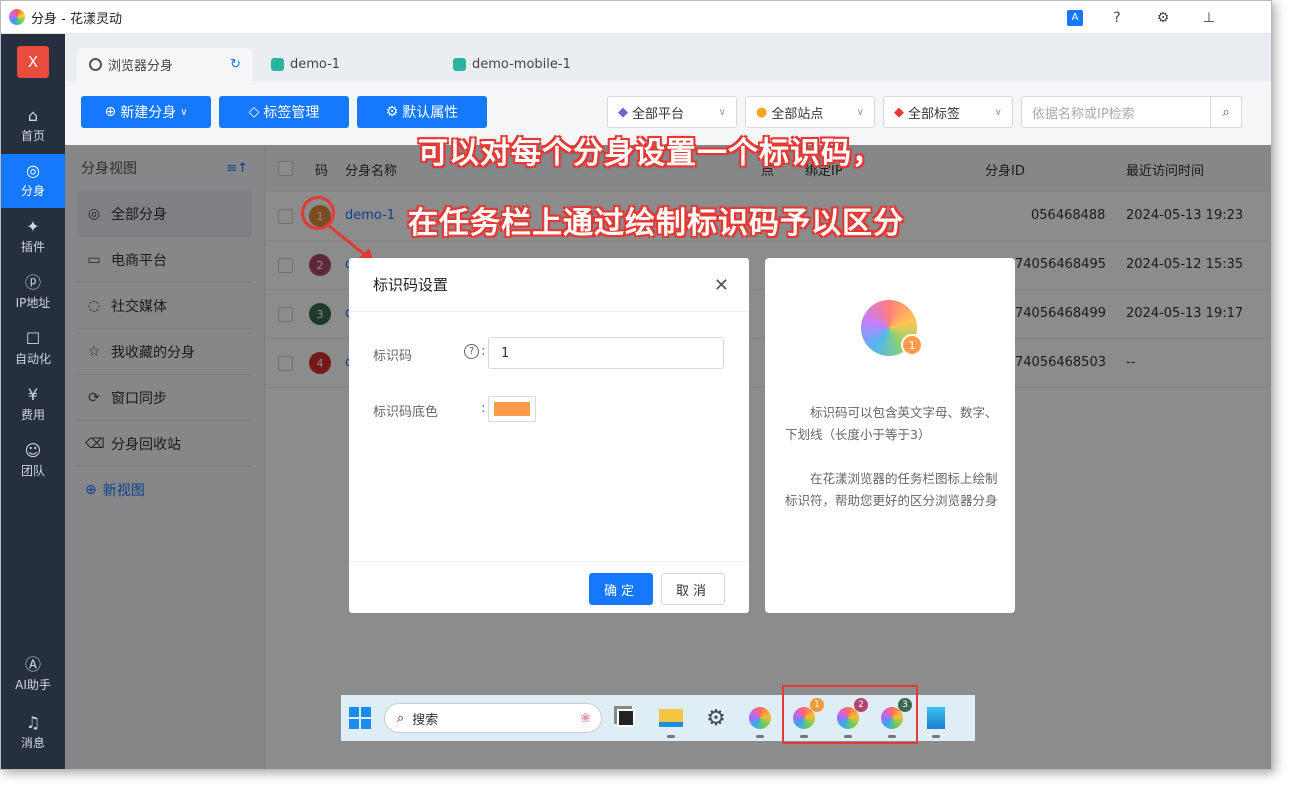  I want to click on nav-label: 团队, so click(32, 471).